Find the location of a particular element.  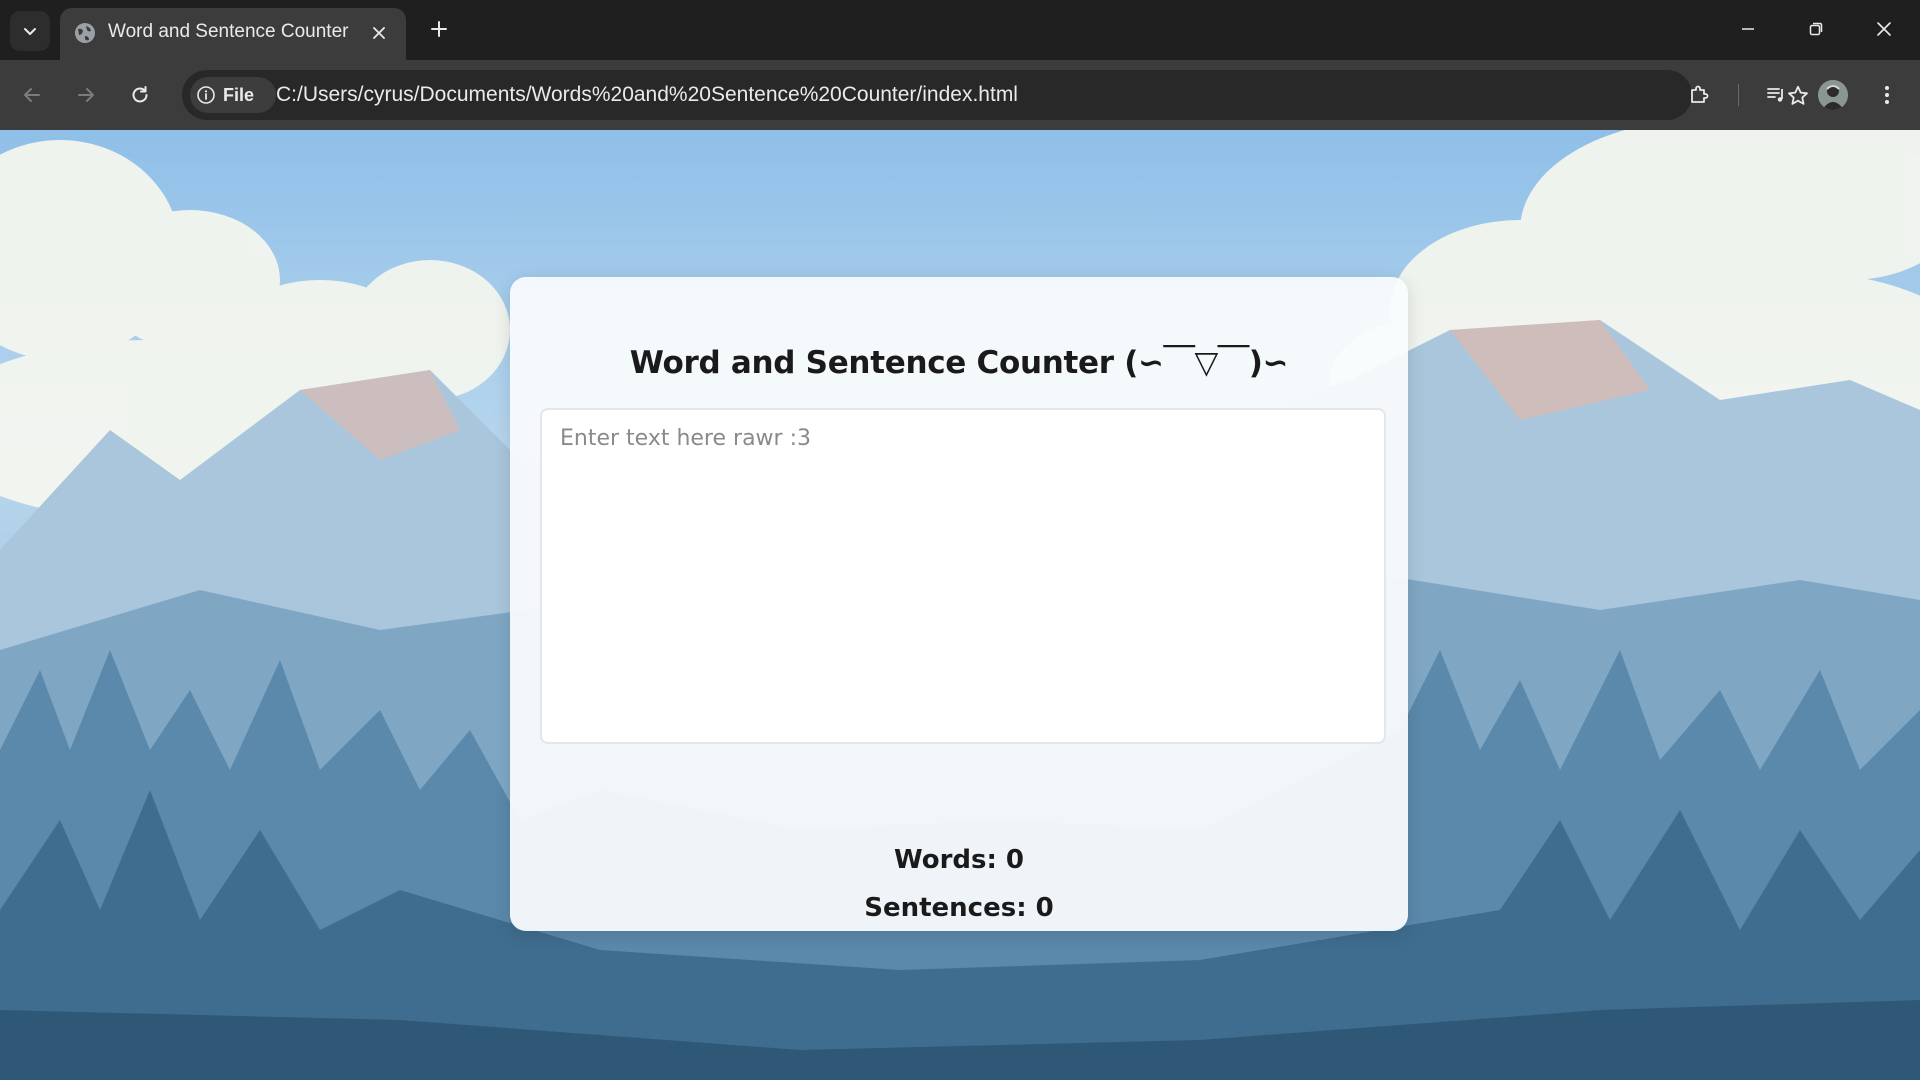

restore-button is located at coordinates (1816, 29).